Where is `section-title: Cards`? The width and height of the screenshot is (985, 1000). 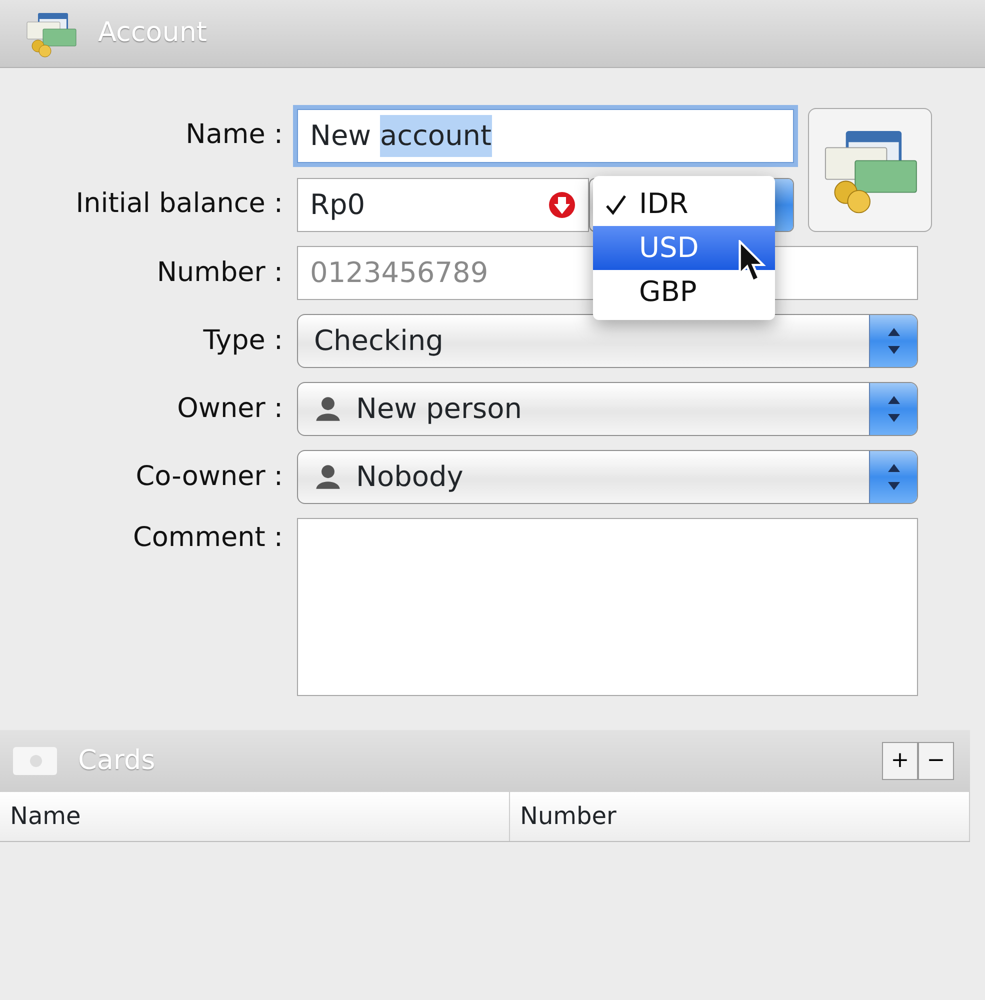 section-title: Cards is located at coordinates (117, 761).